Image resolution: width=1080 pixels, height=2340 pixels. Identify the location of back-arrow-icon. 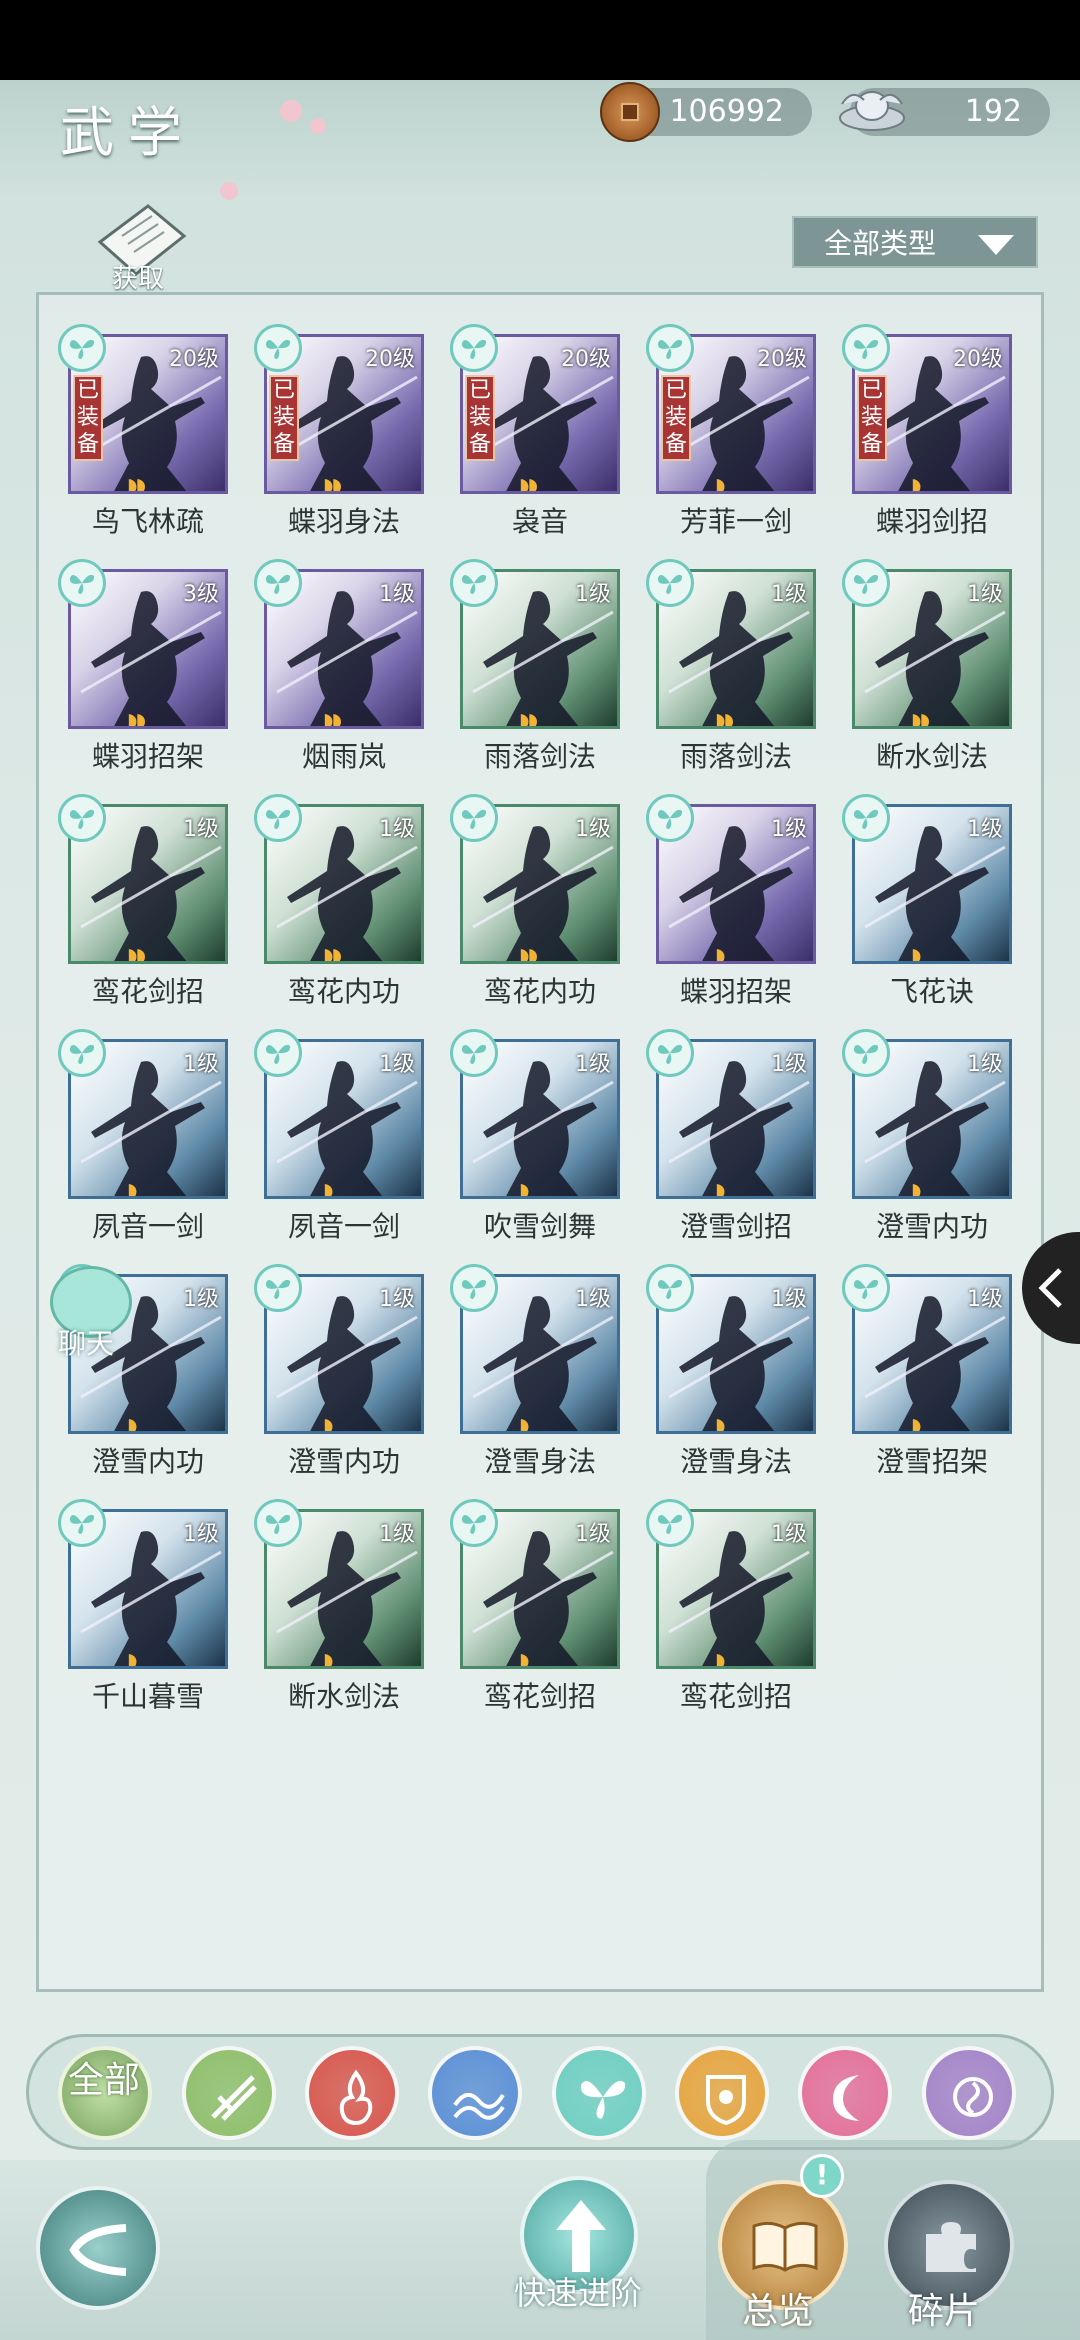
(98, 2250).